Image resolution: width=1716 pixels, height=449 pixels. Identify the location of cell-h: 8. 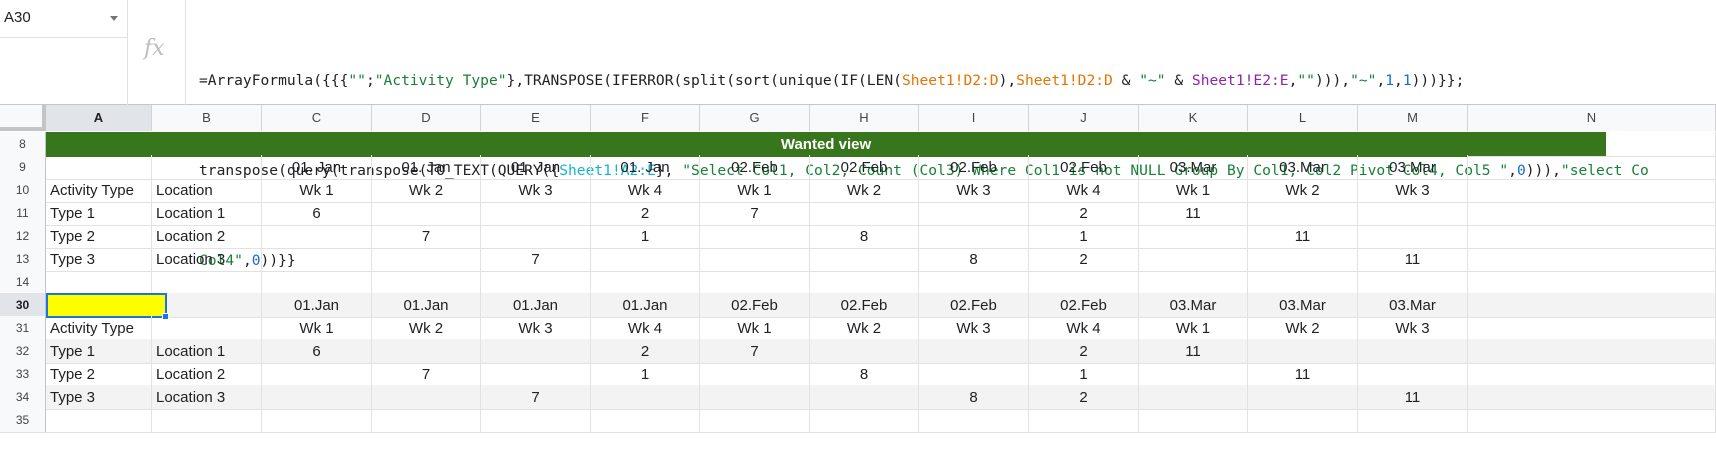
(864, 374).